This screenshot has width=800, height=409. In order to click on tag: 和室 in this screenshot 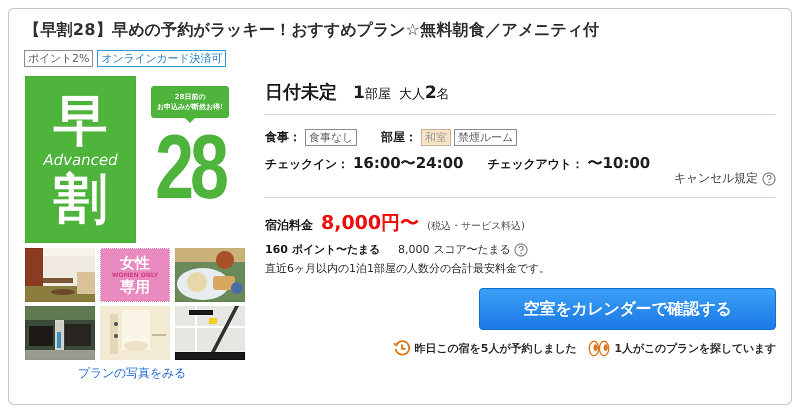, I will do `click(436, 137)`.